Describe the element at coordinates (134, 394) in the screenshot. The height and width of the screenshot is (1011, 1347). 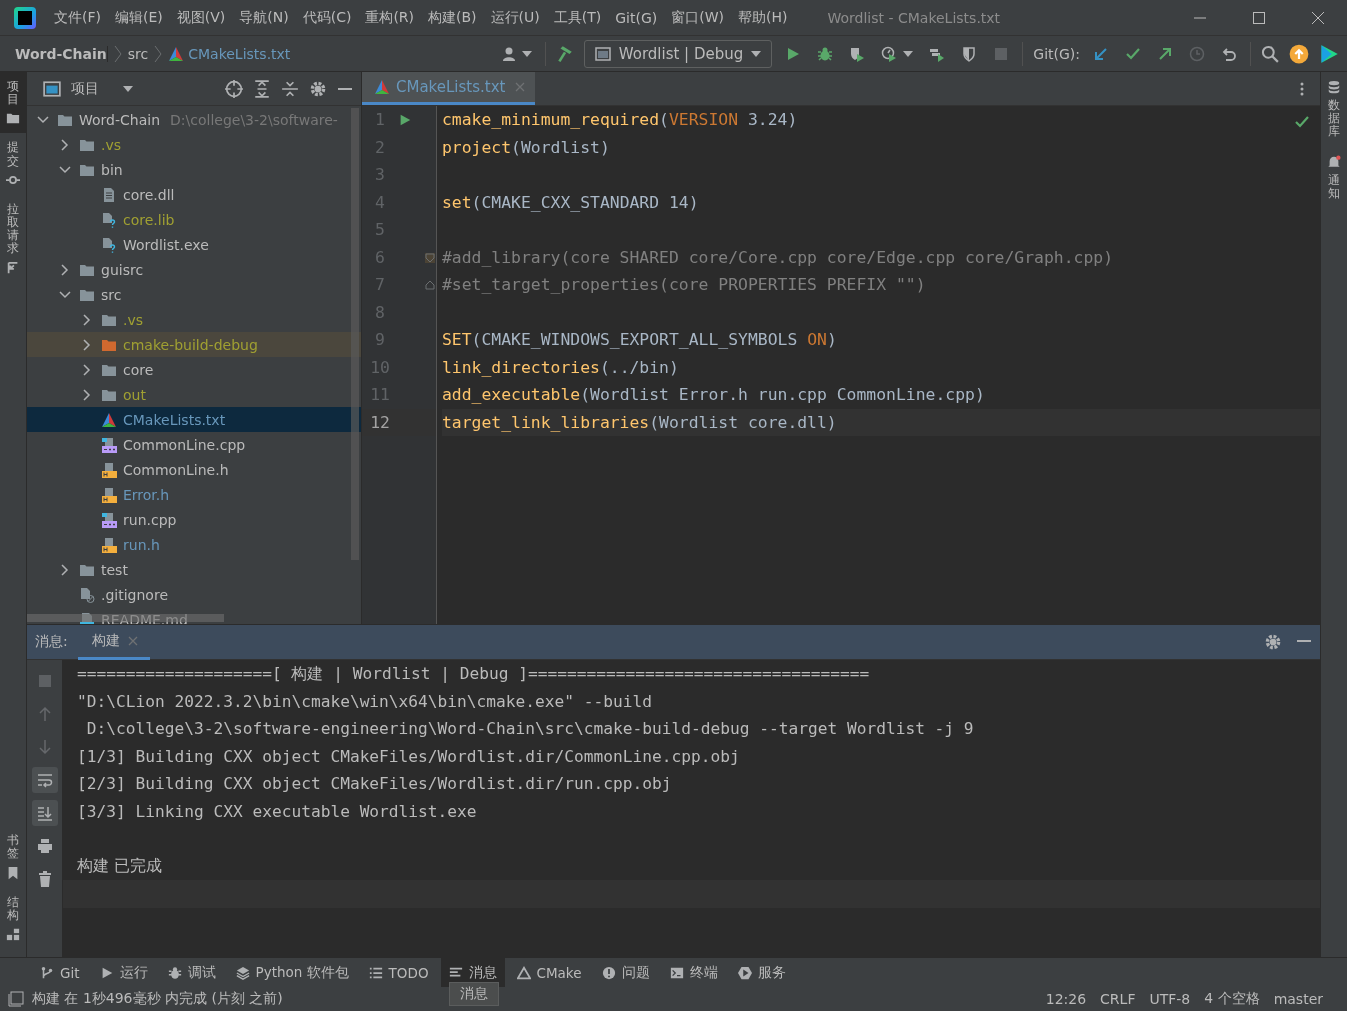
I see `file-name: out` at that location.